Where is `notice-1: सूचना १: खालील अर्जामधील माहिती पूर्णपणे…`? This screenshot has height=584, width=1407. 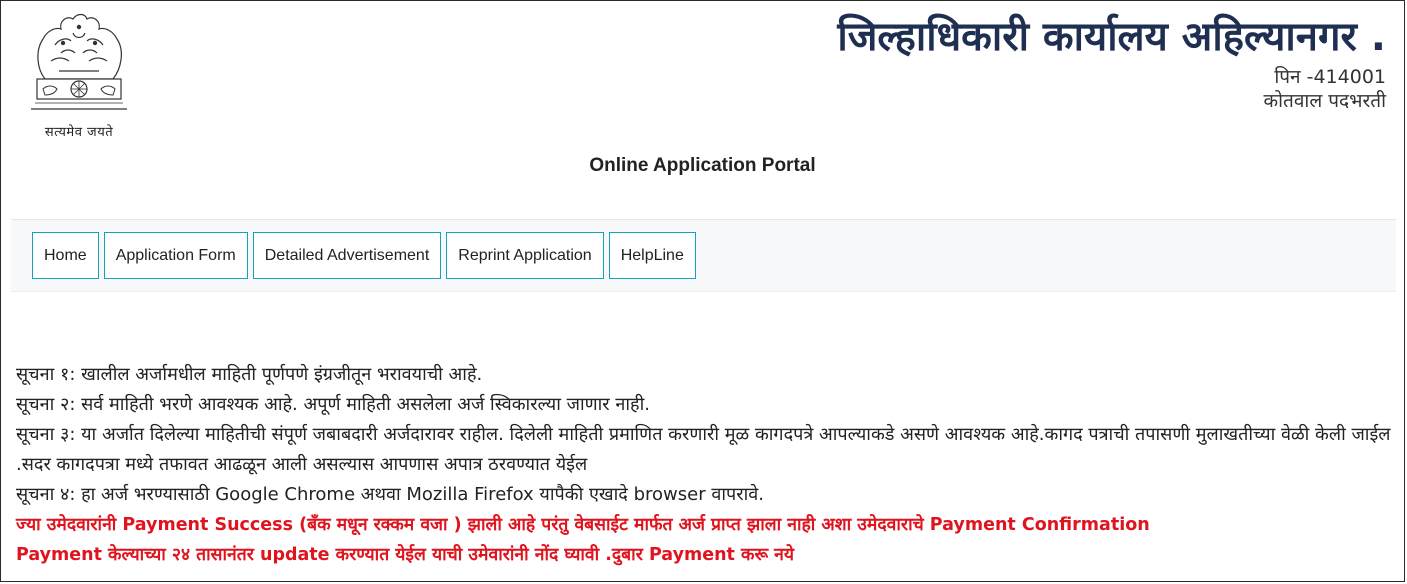
notice-1: सूचना १: खालील अर्जामधील माहिती पूर्णपणे… is located at coordinates (249, 374).